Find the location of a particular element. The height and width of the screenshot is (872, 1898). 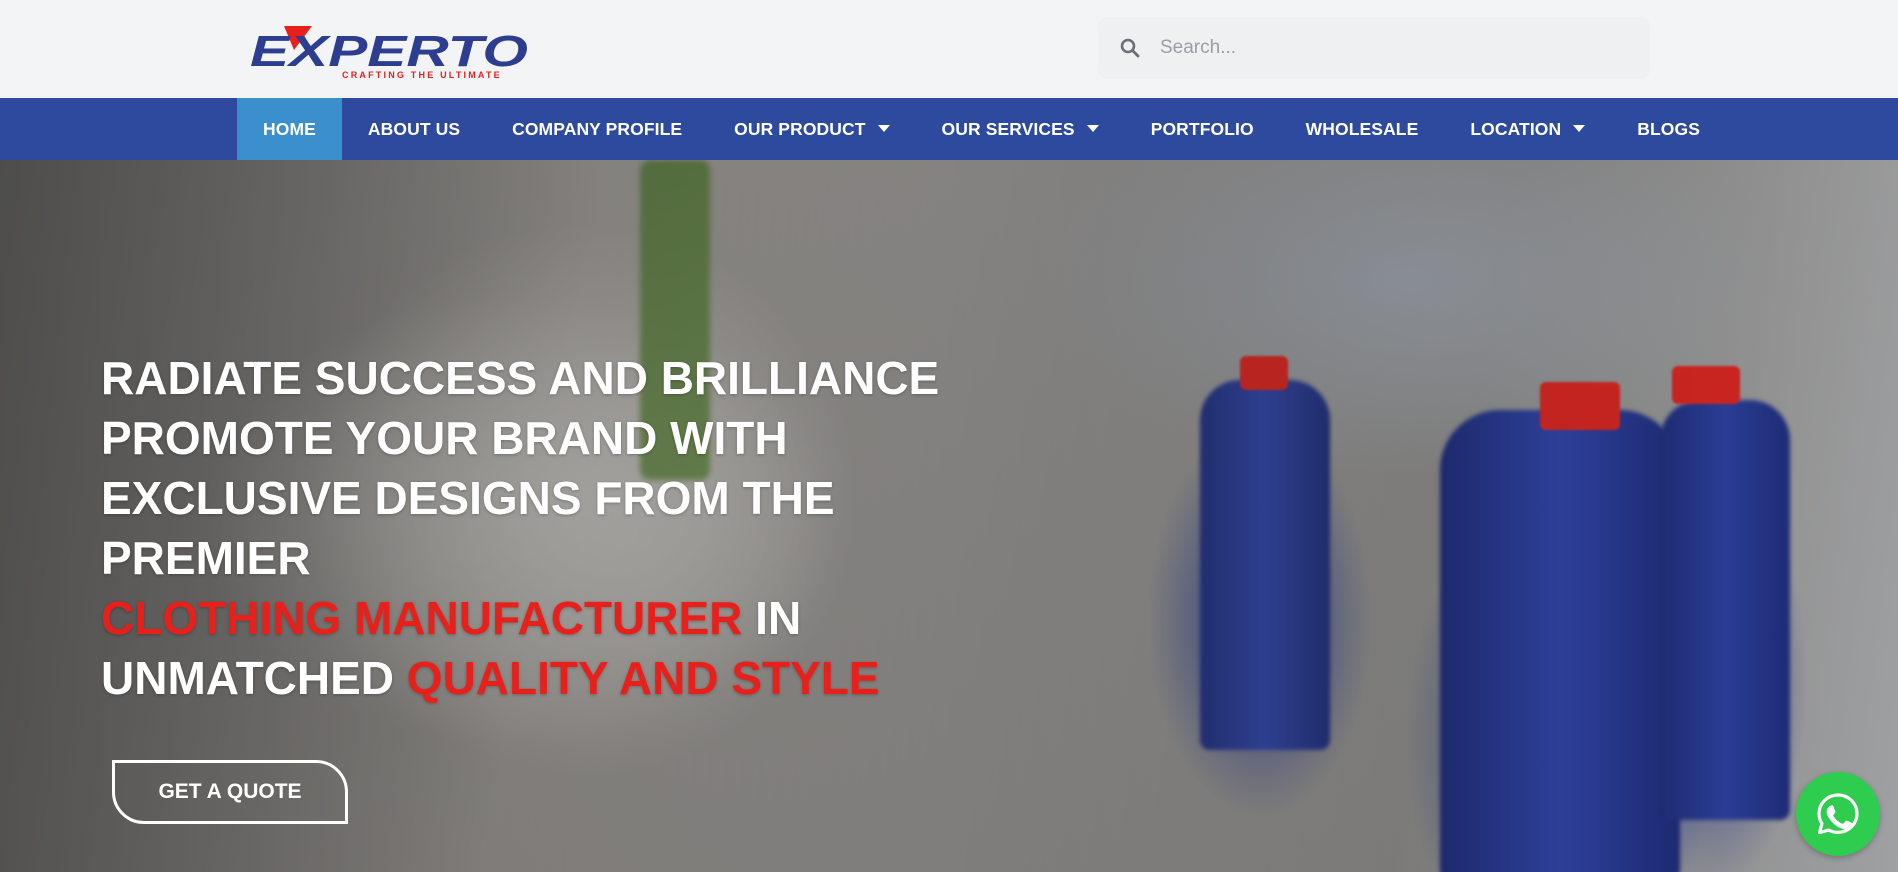

search-icon is located at coordinates (1130, 48).